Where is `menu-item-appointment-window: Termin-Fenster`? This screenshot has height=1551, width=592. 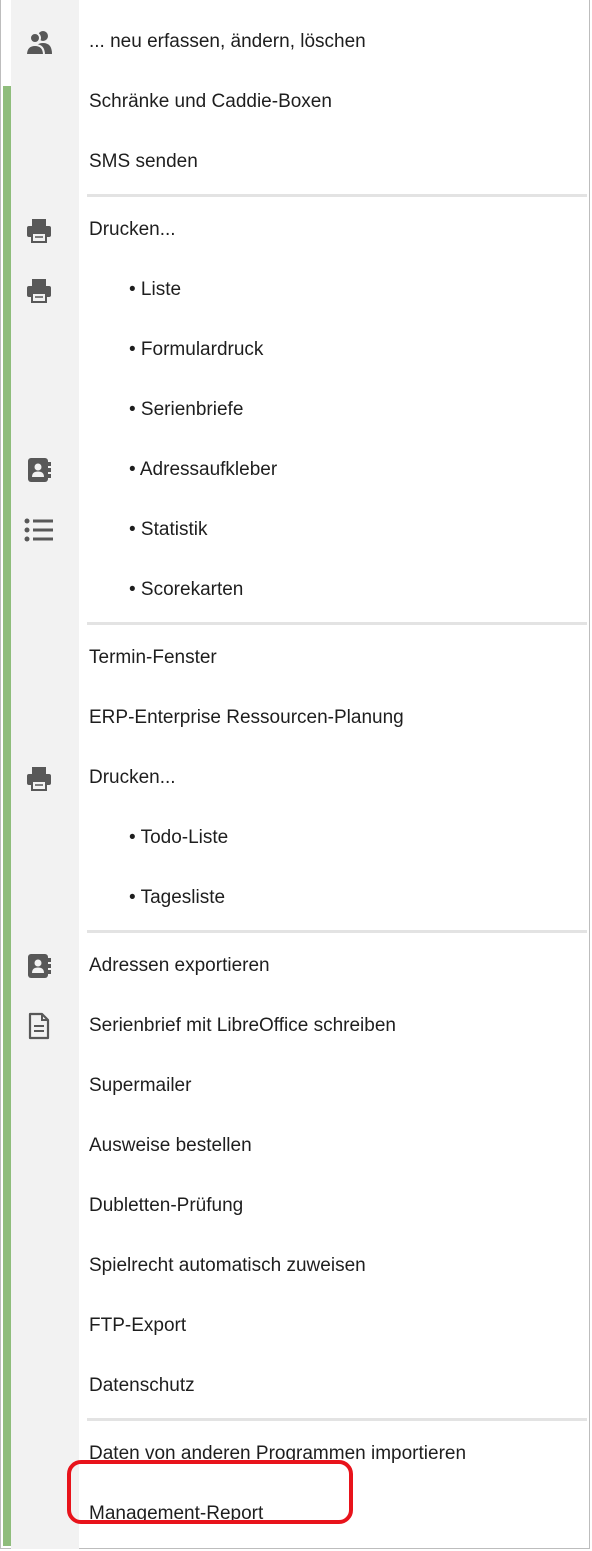 menu-item-appointment-window: Termin-Fenster is located at coordinates (300, 658).